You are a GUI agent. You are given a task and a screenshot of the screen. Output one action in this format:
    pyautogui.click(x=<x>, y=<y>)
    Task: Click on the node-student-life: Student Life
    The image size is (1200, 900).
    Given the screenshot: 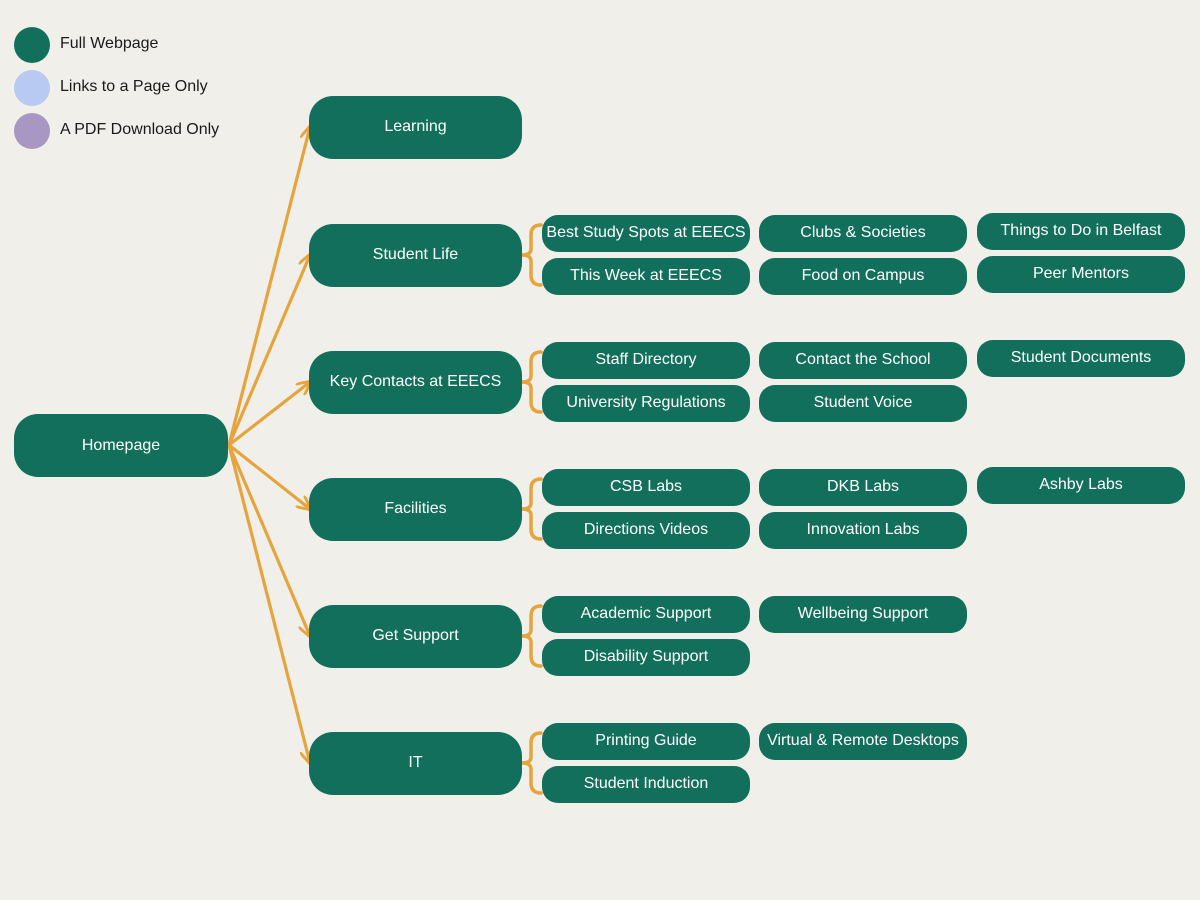 What is the action you would take?
    pyautogui.click(x=415, y=255)
    